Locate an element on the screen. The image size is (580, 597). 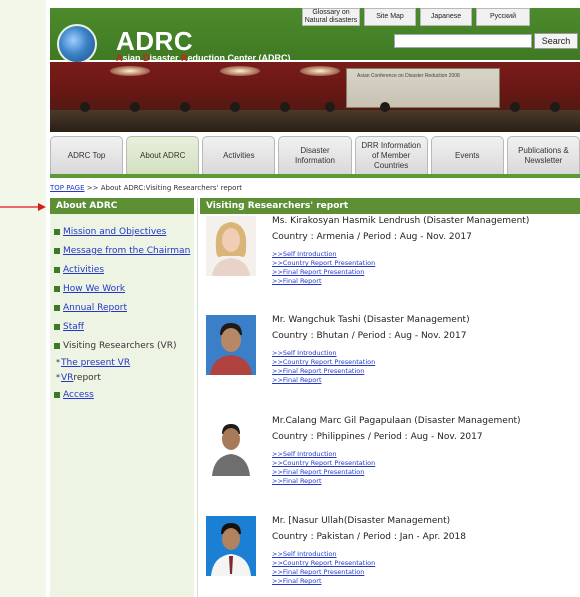
sidebar-item-message-chairman: Message from the Chairman is located at coordinates (123, 250).